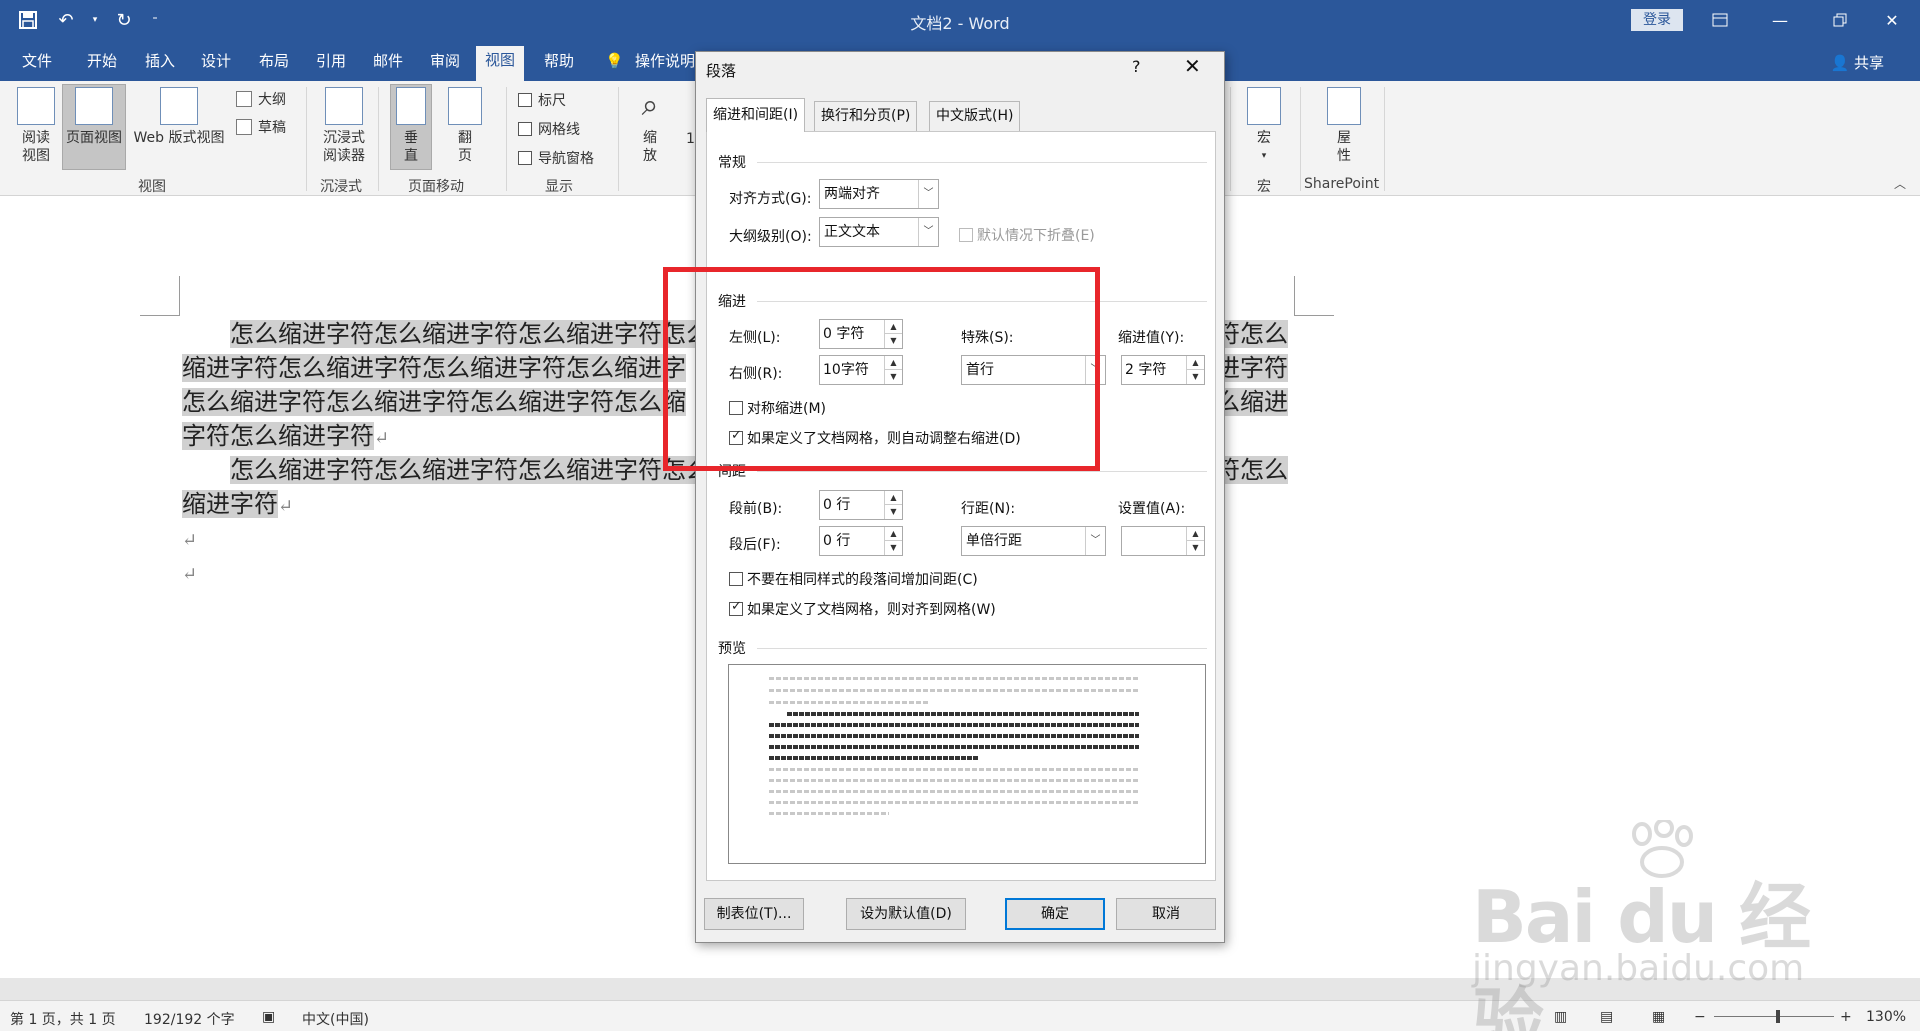  Describe the element at coordinates (465, 106) in the screenshot. I see `side-to-side-icon` at that location.